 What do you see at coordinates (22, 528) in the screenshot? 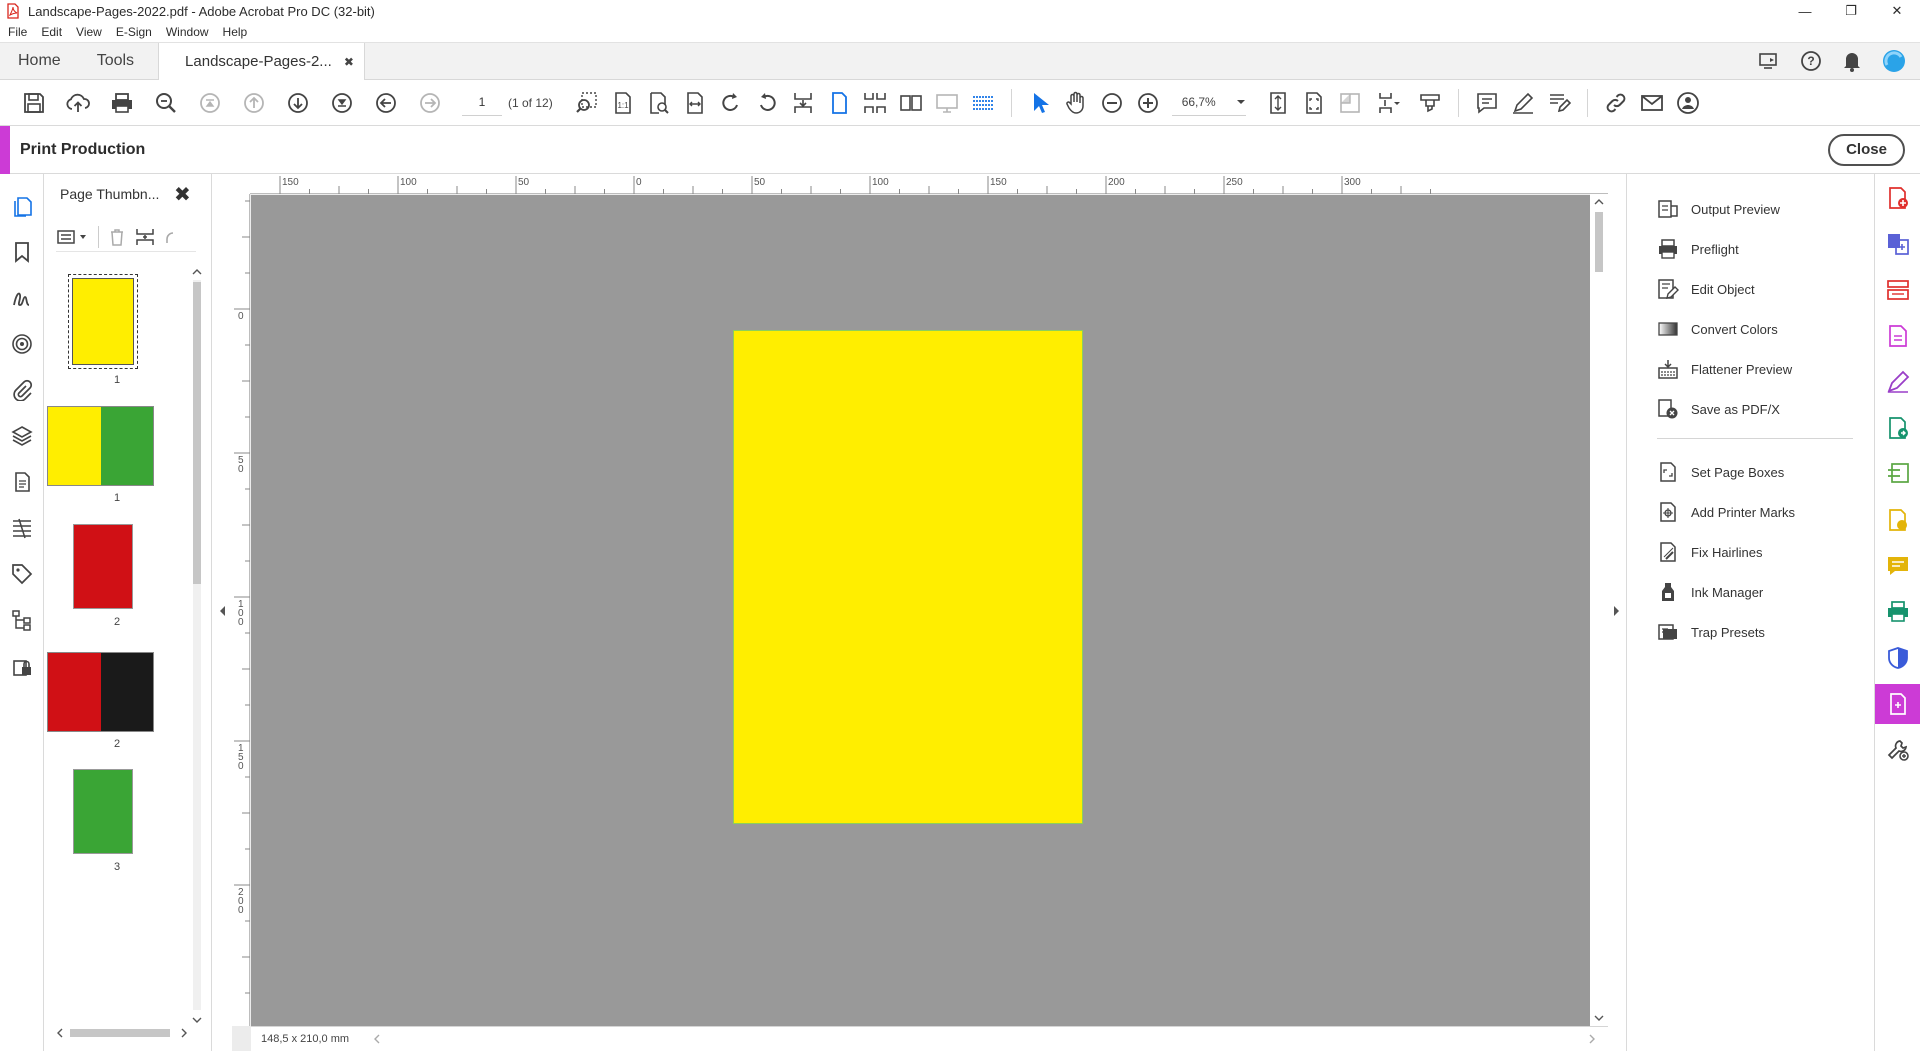
I see `content-nav` at bounding box center [22, 528].